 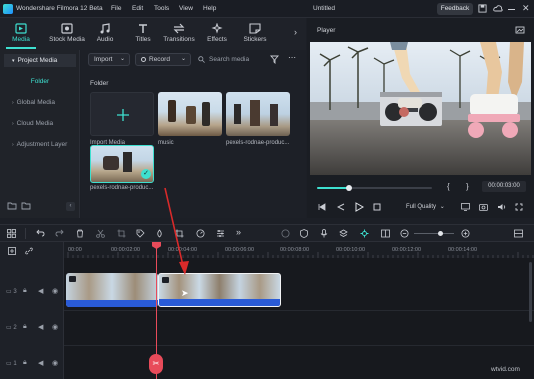 I want to click on fit-timeline-icon, so click(x=518, y=233).